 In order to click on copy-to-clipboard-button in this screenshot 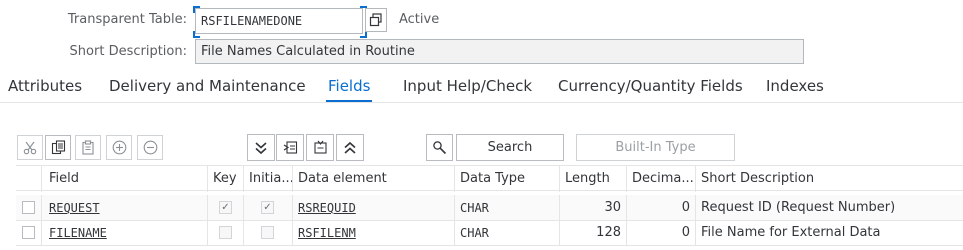, I will do `click(376, 20)`.